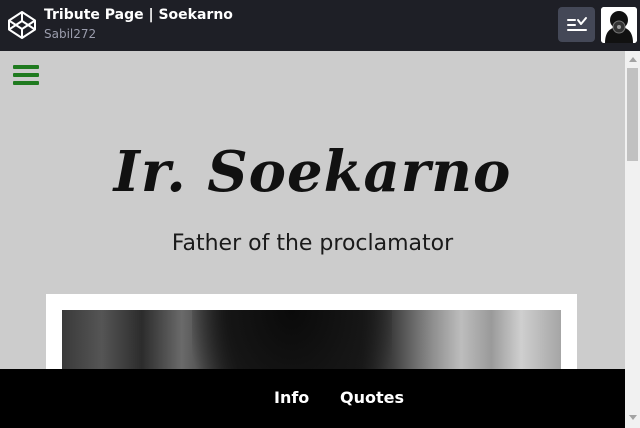  I want to click on scroll-down-arrow-icon, so click(633, 417).